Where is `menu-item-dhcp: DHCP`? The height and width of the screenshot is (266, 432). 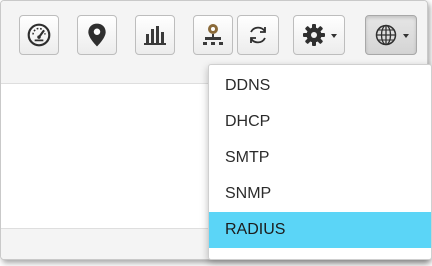
menu-item-dhcp: DHCP is located at coordinates (320, 122).